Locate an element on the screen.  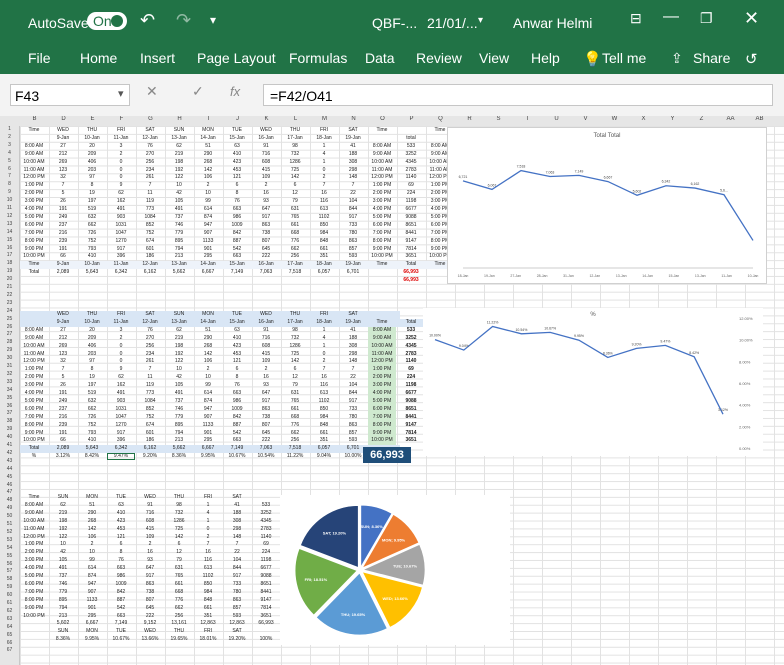
table-cell: 261 is located at coordinates (150, 178).